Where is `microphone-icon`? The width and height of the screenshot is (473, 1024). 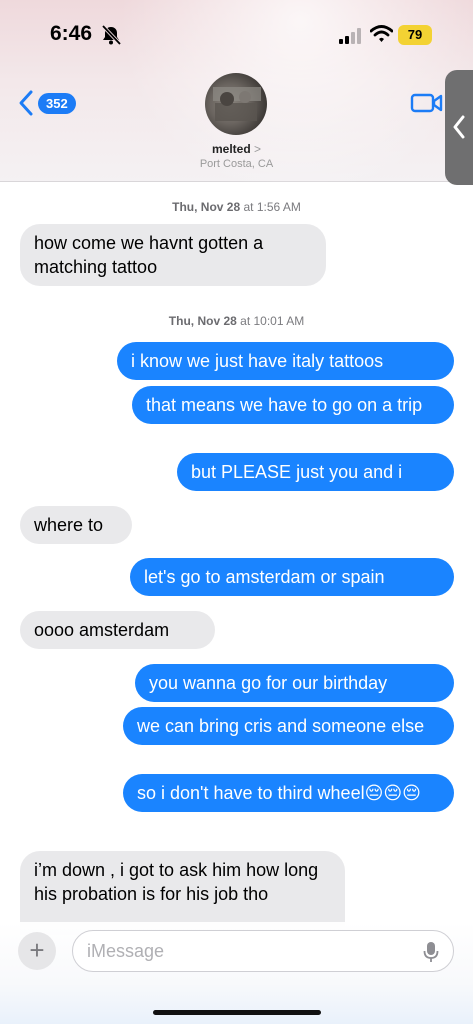 microphone-icon is located at coordinates (431, 952).